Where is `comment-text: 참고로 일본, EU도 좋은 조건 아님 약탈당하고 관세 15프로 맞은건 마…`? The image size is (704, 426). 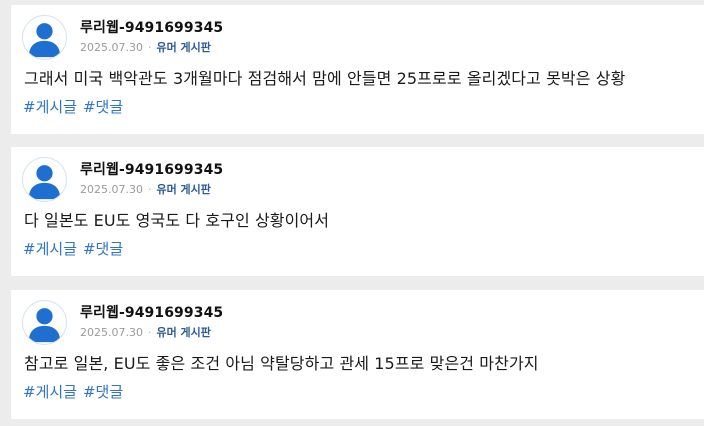 comment-text: 참고로 일본, EU도 좋은 조건 아님 약탈당하고 관세 15프로 맞은건 마… is located at coordinates (281, 363).